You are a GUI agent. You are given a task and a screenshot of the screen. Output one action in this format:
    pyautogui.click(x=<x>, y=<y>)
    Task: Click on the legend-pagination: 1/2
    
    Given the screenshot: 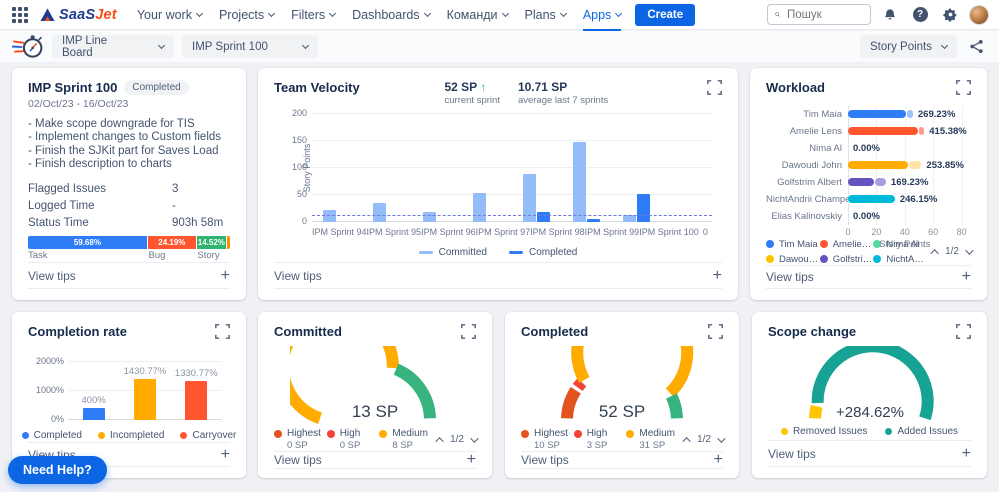 What is the action you would take?
    pyautogui.click(x=952, y=252)
    